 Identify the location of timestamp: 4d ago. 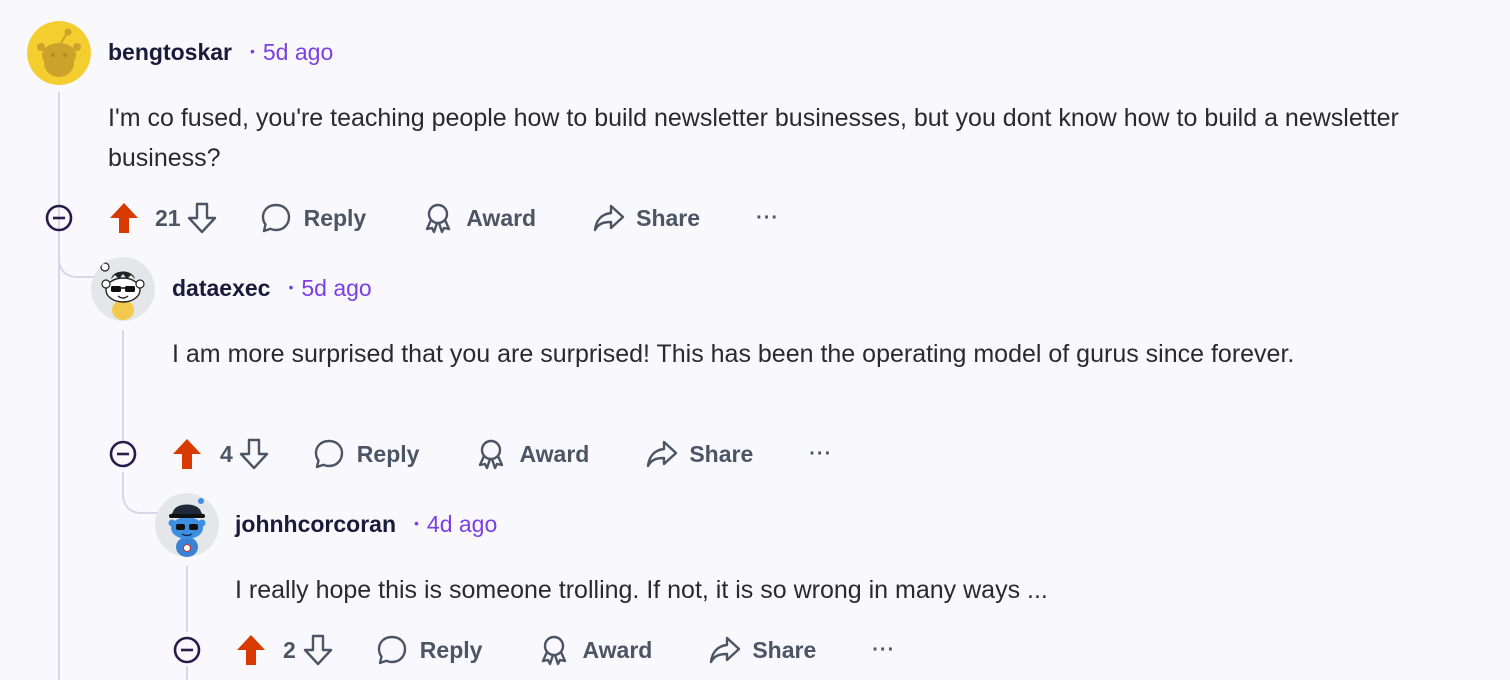
(462, 524).